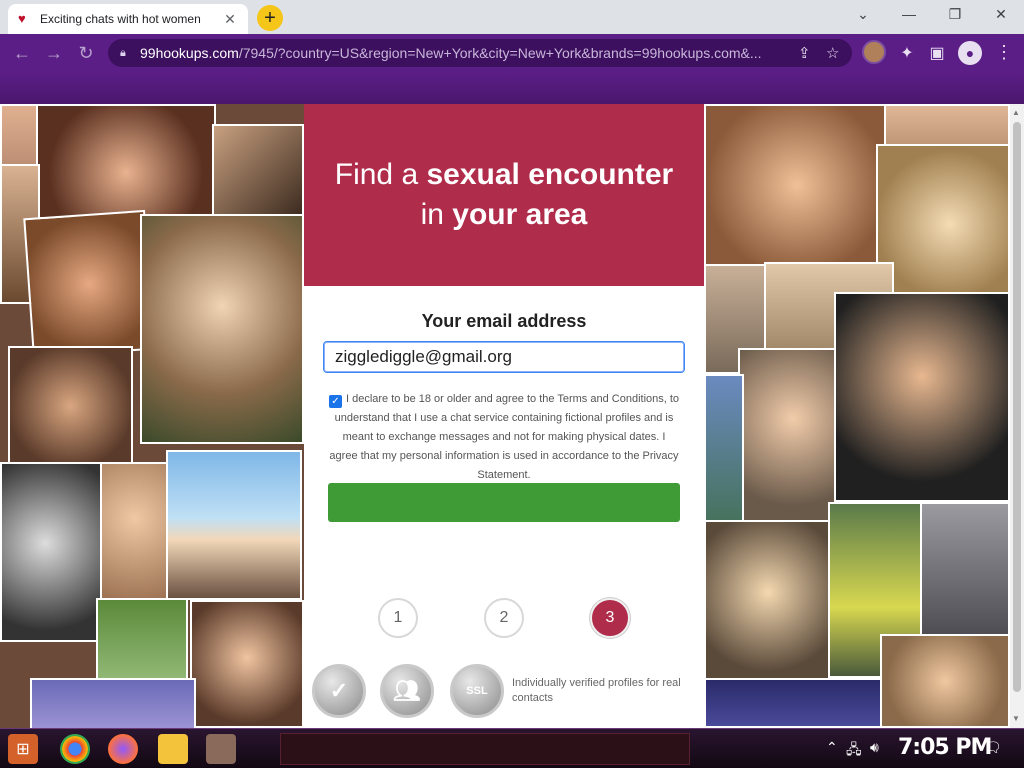 The height and width of the screenshot is (768, 1024). What do you see at coordinates (610, 618) in the screenshot?
I see `step-3-indicator: 3` at bounding box center [610, 618].